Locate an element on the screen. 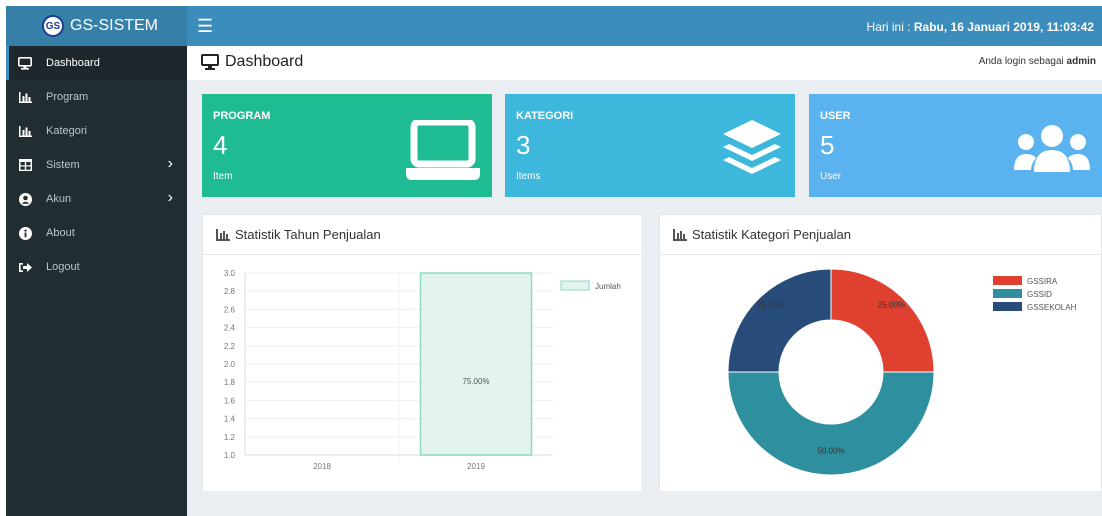  sidebar-item-sistem: Sistem › is located at coordinates (96, 165).